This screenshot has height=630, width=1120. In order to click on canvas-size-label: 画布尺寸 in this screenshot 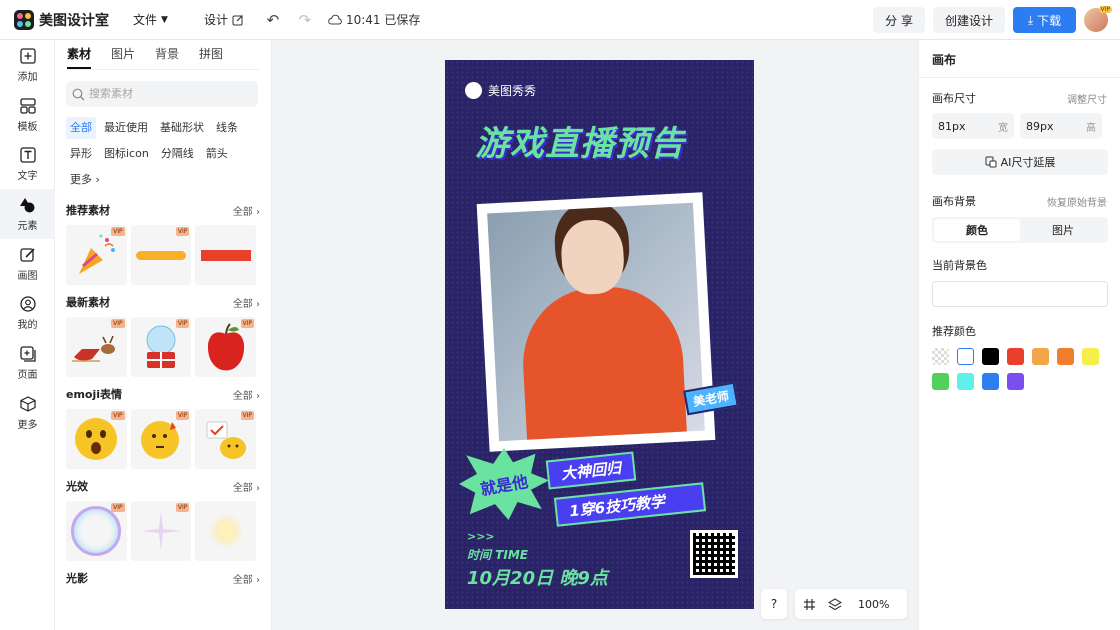, I will do `click(954, 98)`.